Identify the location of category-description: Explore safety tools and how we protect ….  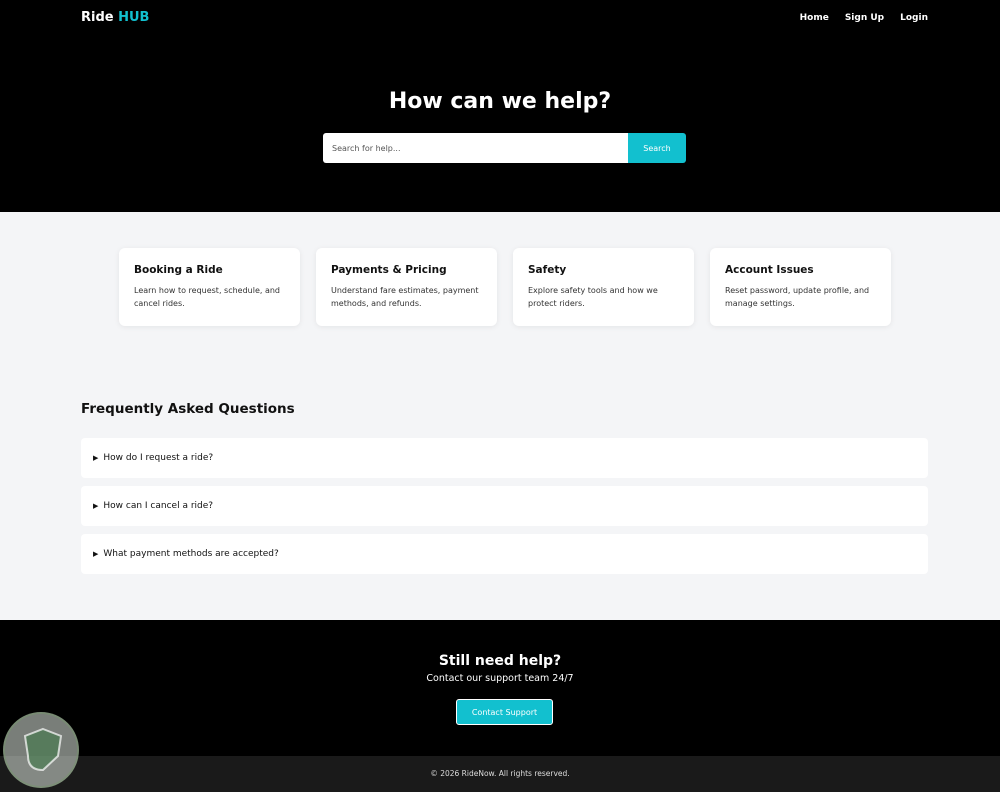
(593, 297).